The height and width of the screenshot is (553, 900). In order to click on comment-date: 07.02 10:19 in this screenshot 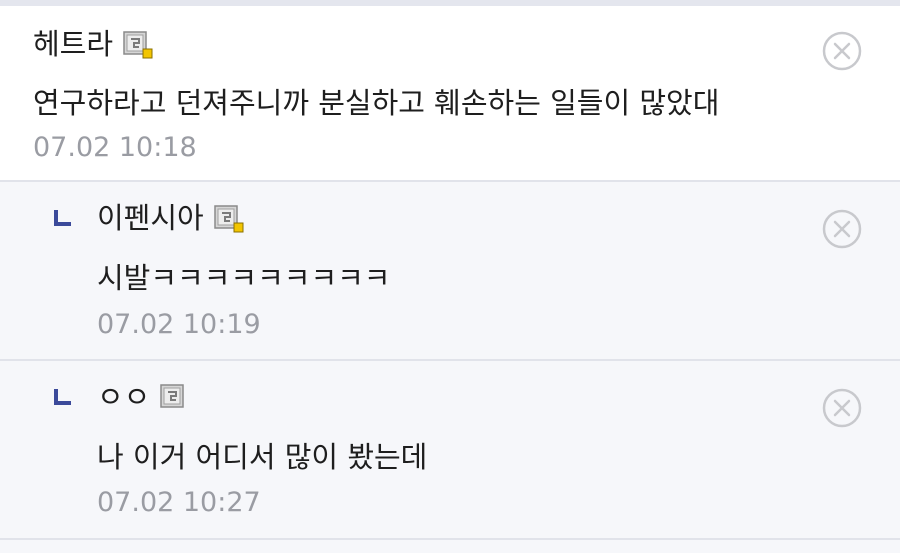, I will do `click(179, 324)`.